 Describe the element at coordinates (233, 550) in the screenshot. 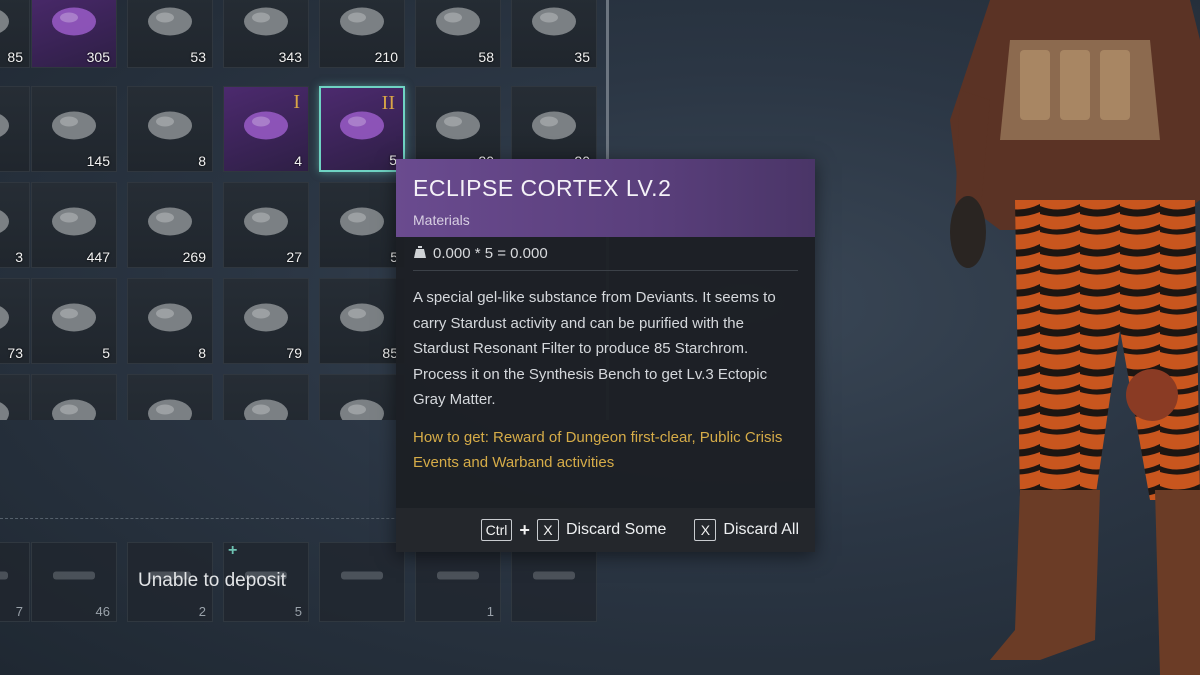

I see `deposit-plus-icon: +` at that location.